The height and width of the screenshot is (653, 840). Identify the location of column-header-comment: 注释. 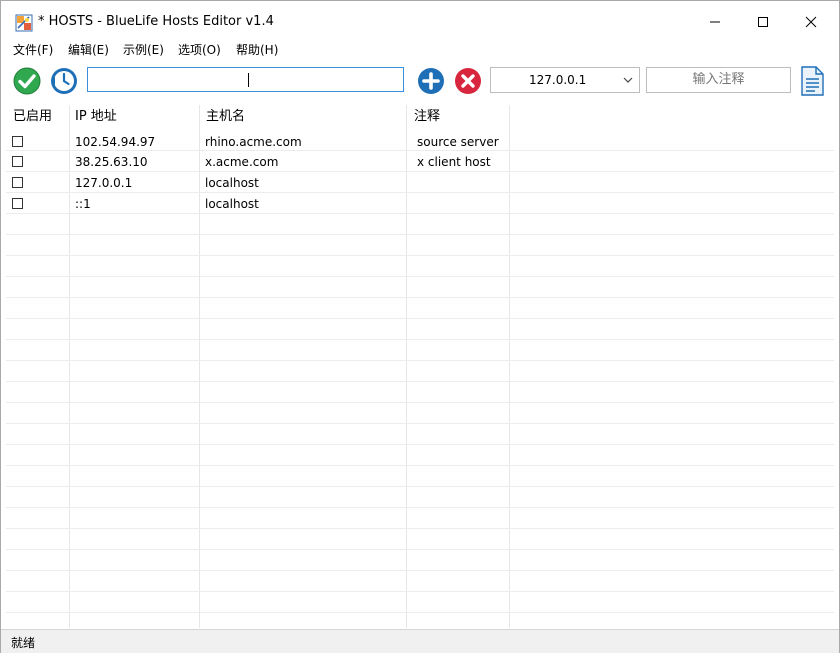
(427, 117).